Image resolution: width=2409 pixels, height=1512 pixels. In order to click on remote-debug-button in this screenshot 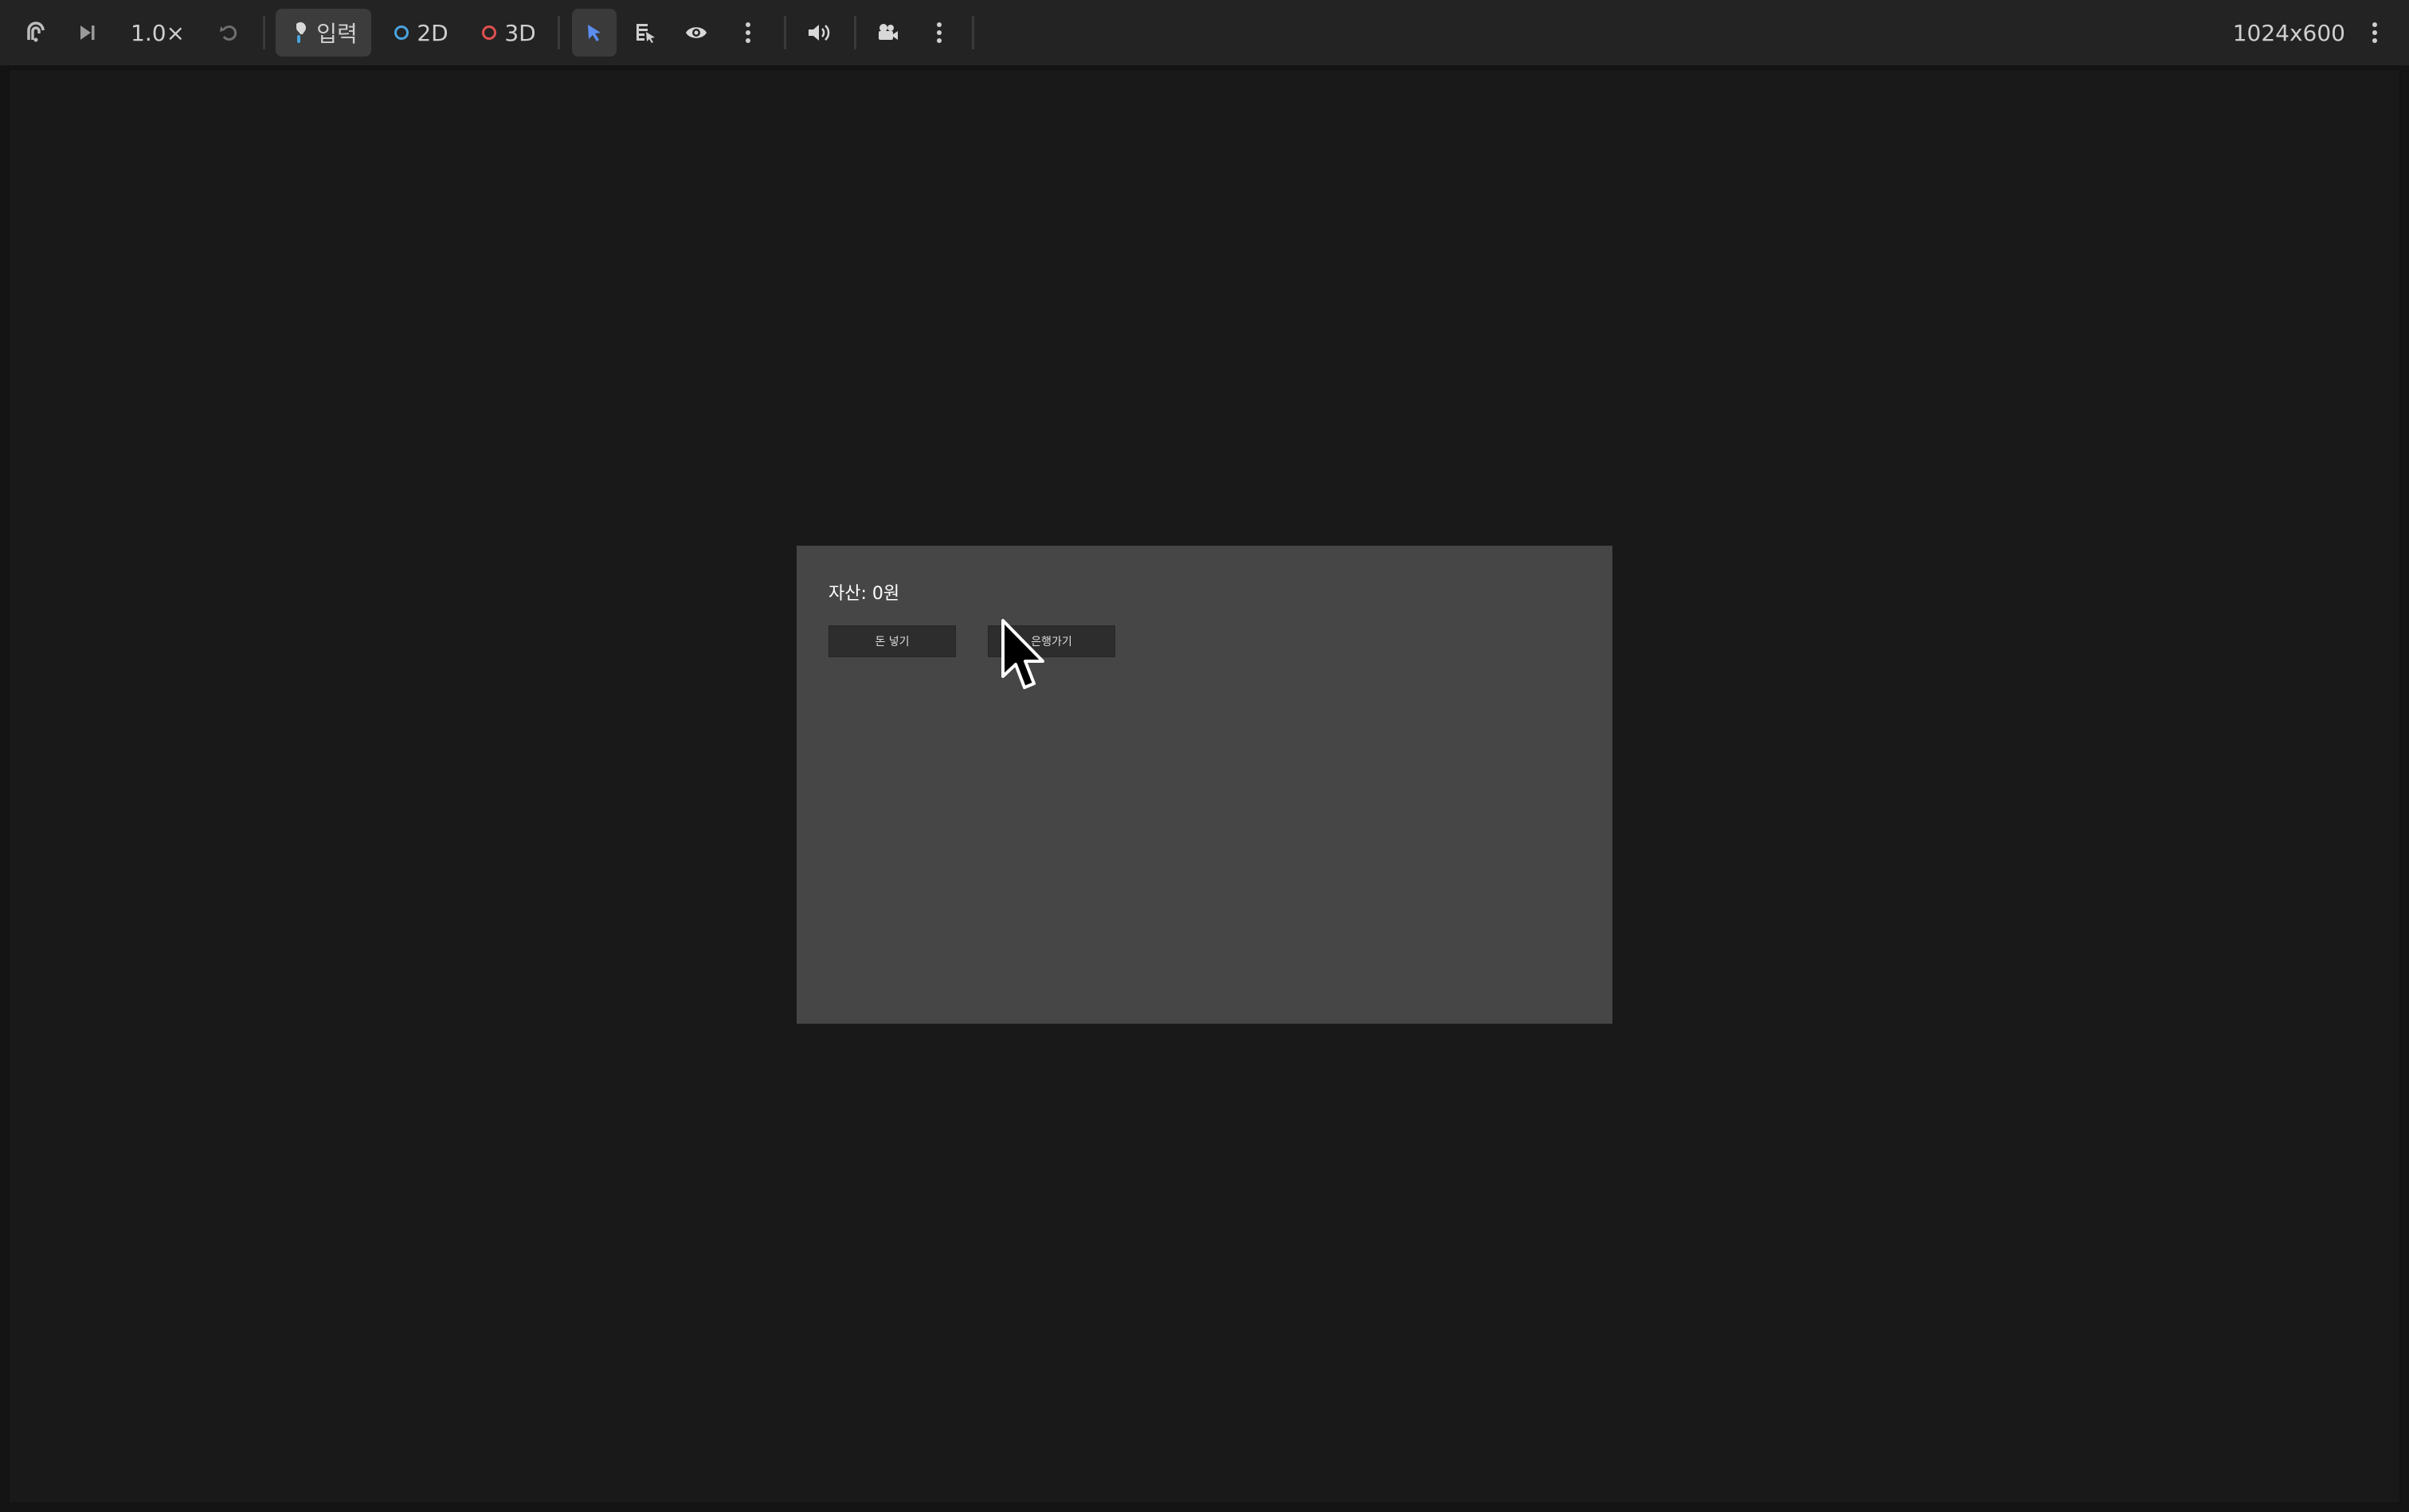, I will do `click(36, 33)`.